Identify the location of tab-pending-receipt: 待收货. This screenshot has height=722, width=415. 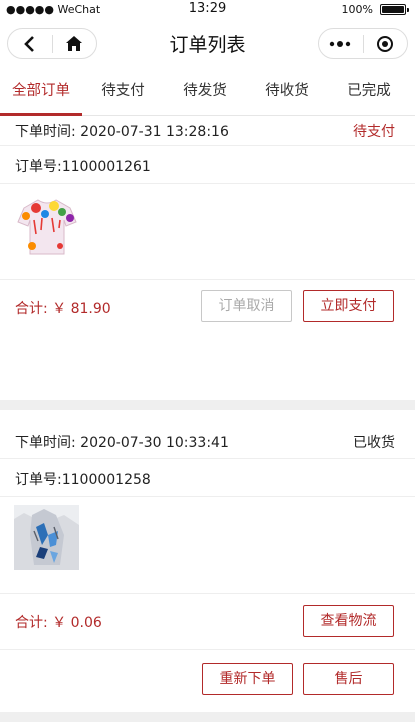
(287, 91).